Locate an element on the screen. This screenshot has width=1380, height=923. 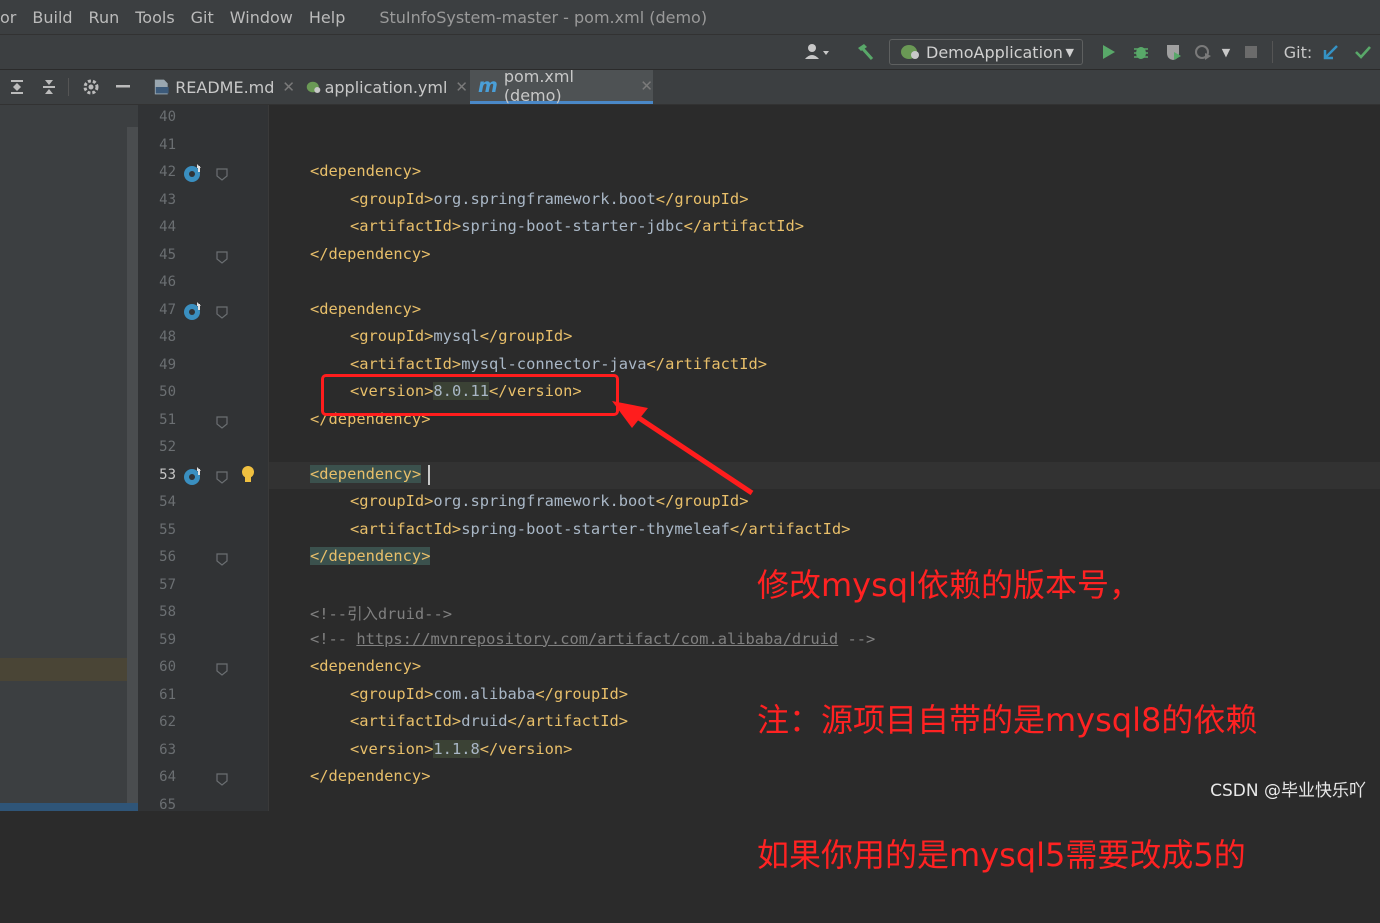
annotation-line: 修改mysql依赖的版本号， is located at coordinates (949, 585).